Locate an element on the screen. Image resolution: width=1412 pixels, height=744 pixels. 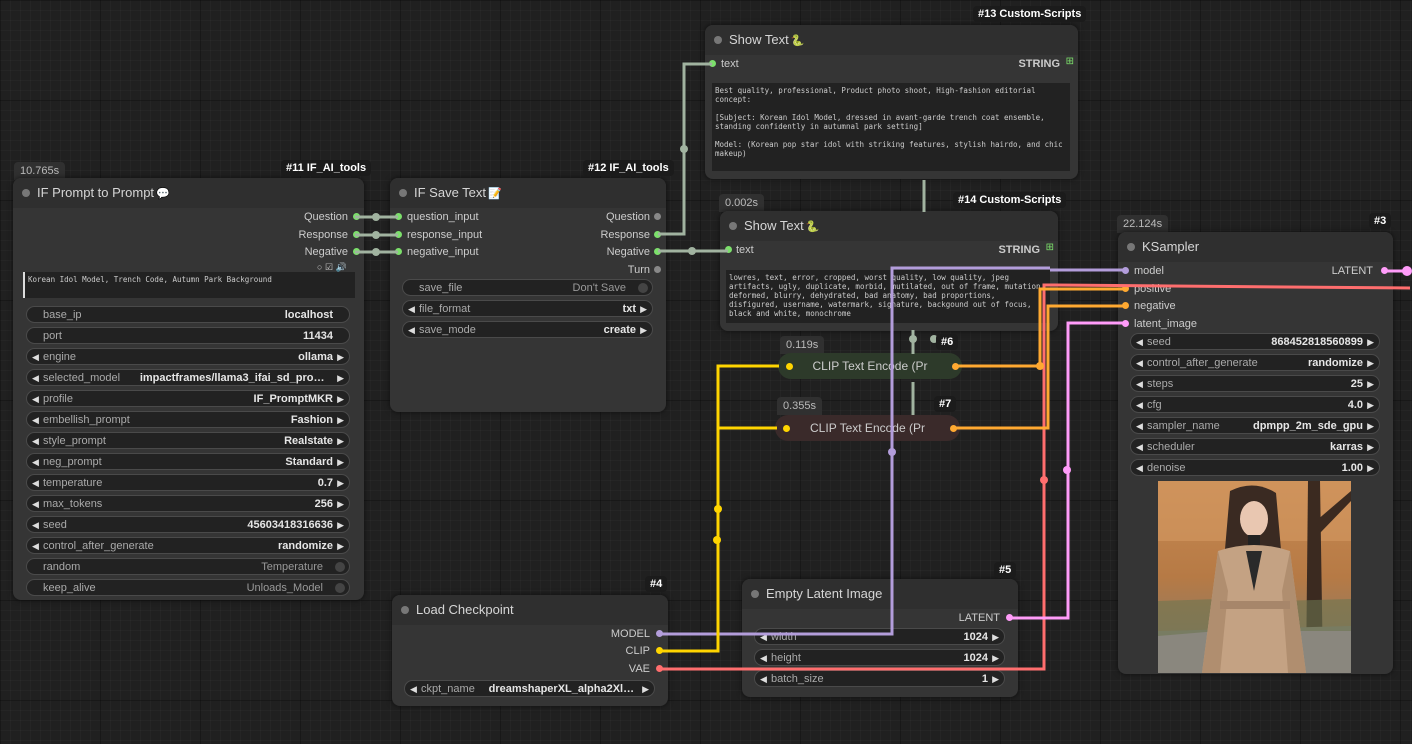
embellish-prompt-combo: ◀ embellish_prompt Fashion ▶ is located at coordinates (188, 419).